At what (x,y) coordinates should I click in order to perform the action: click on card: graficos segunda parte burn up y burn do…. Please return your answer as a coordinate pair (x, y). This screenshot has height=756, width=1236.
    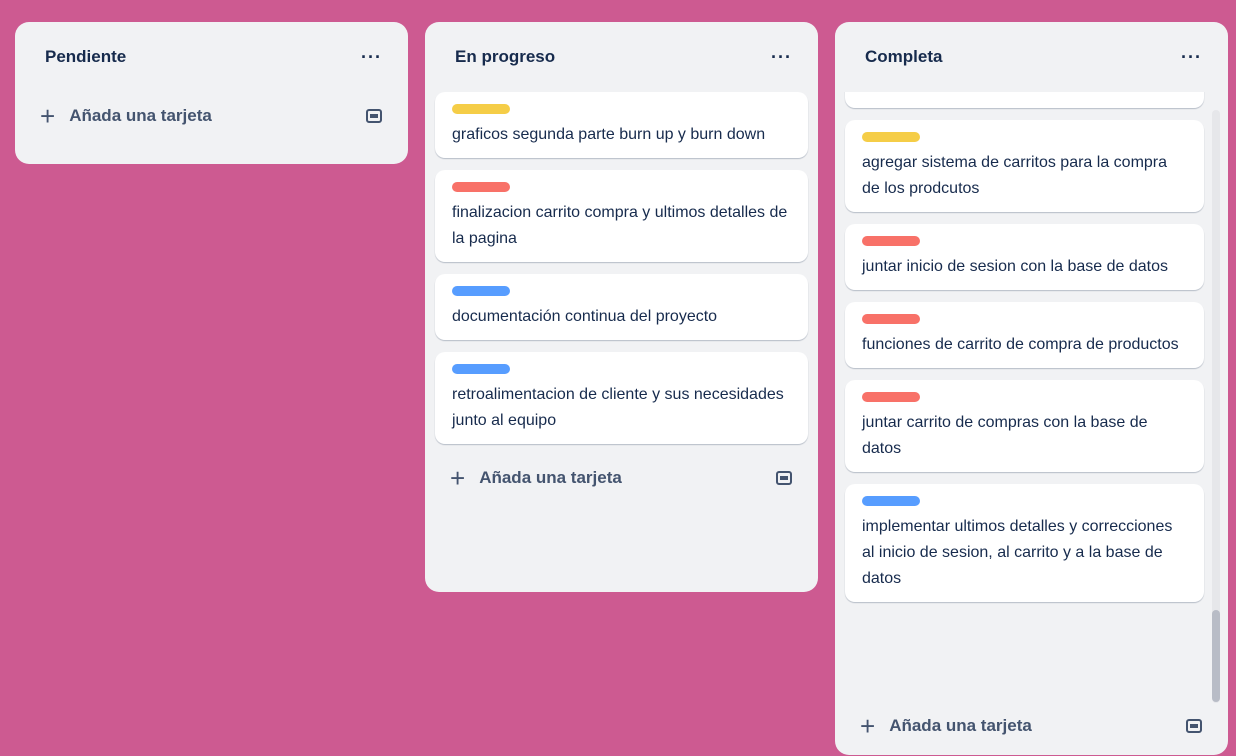
    Looking at the image, I should click on (621, 125).